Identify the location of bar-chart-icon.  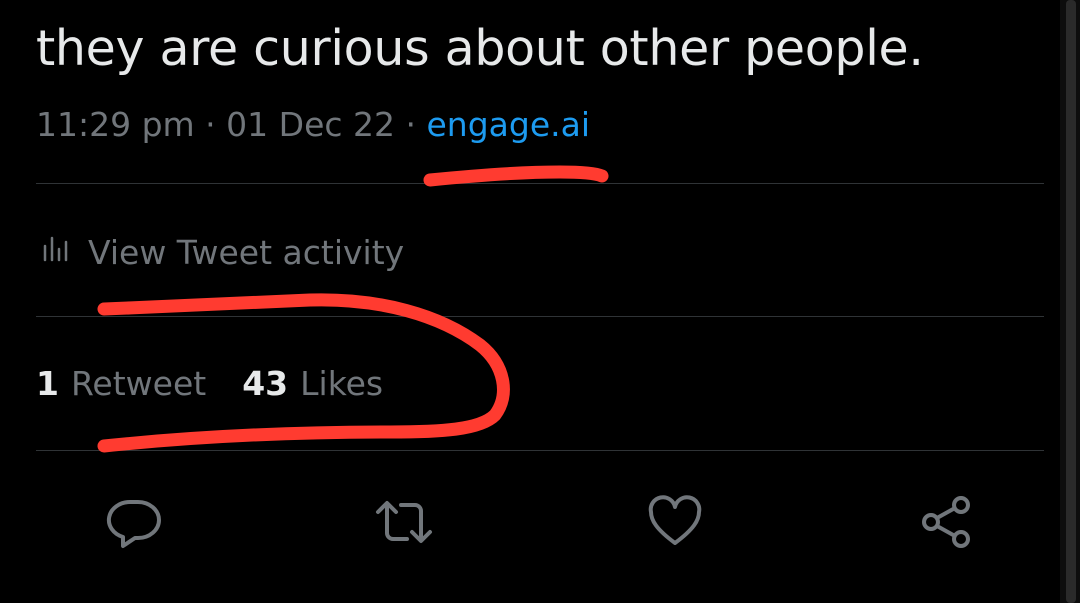
(56, 252).